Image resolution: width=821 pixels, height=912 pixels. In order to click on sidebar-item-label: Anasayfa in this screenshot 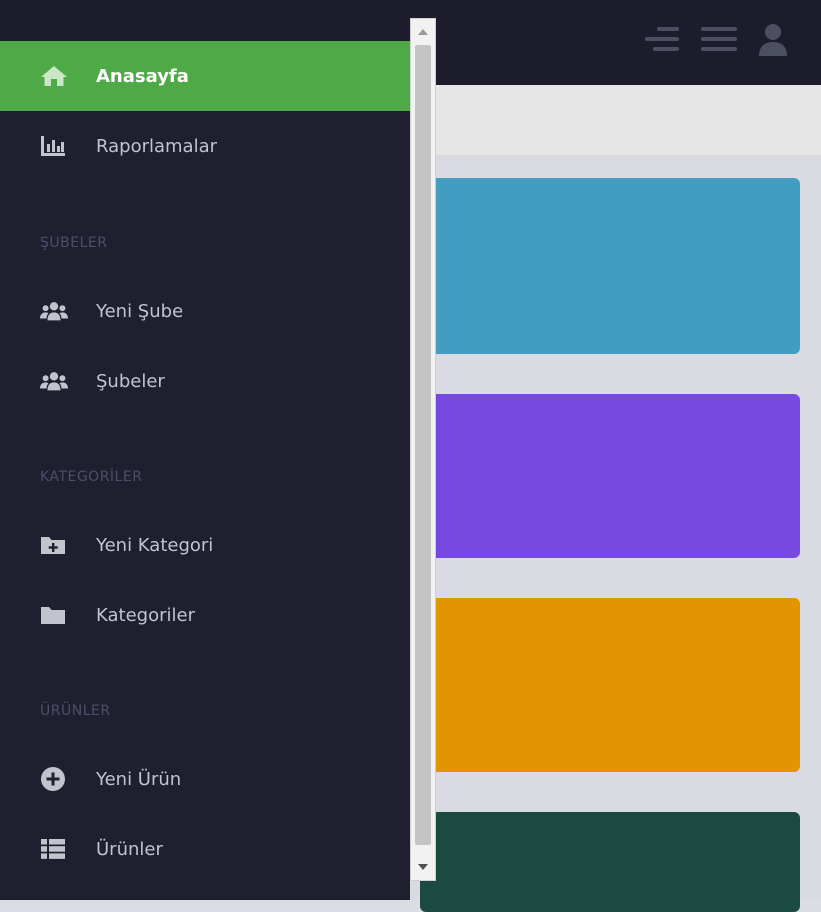, I will do `click(142, 76)`.